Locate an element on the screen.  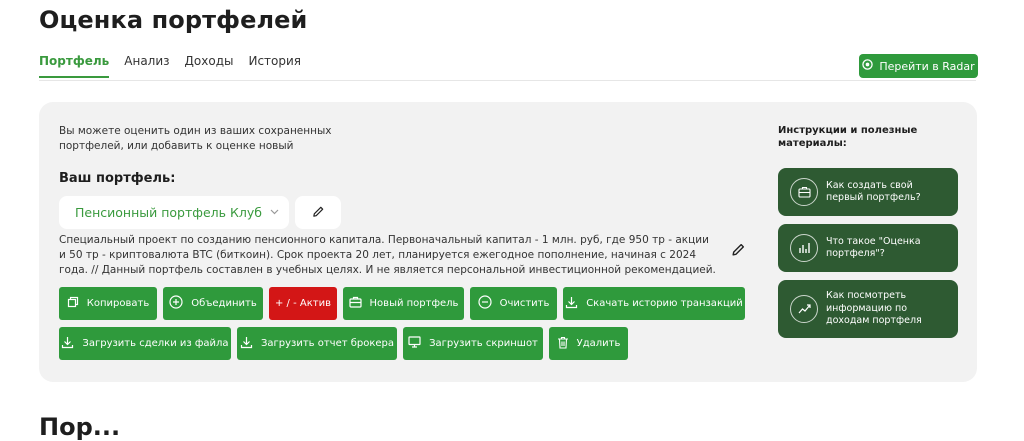
monitor-icon is located at coordinates (414, 343).